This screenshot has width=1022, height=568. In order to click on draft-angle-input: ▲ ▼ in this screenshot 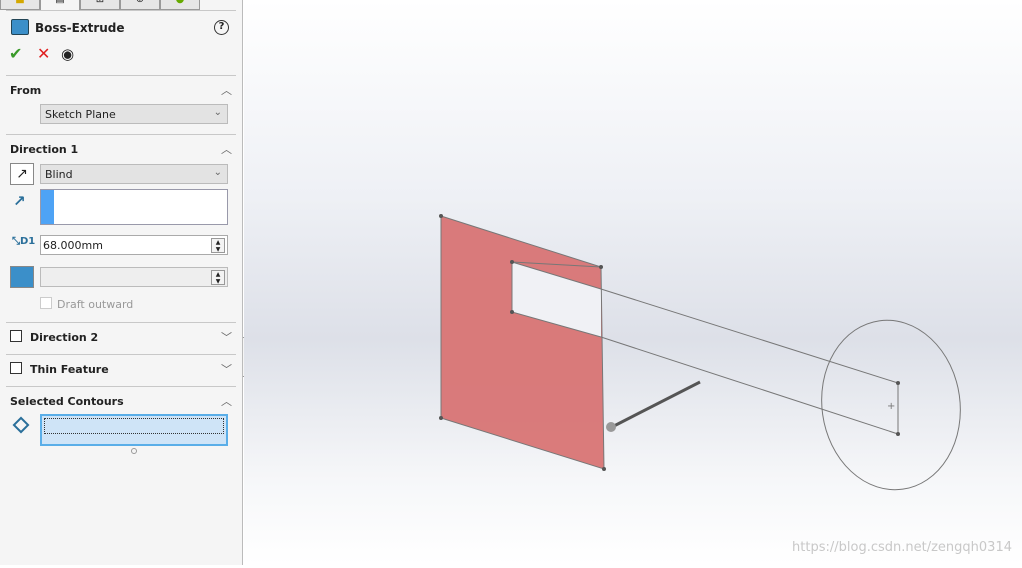, I will do `click(134, 277)`.